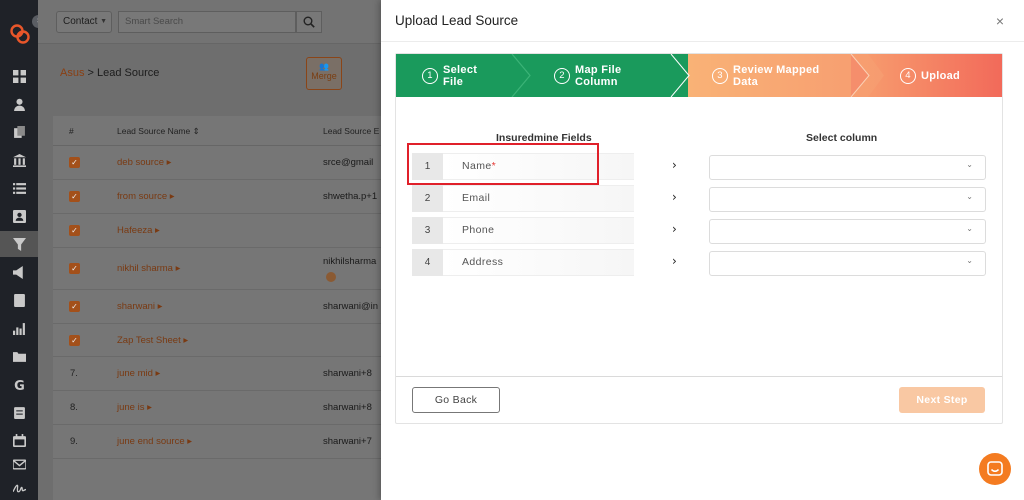 The width and height of the screenshot is (1024, 500). What do you see at coordinates (74, 373) in the screenshot?
I see `row-number: 7.` at bounding box center [74, 373].